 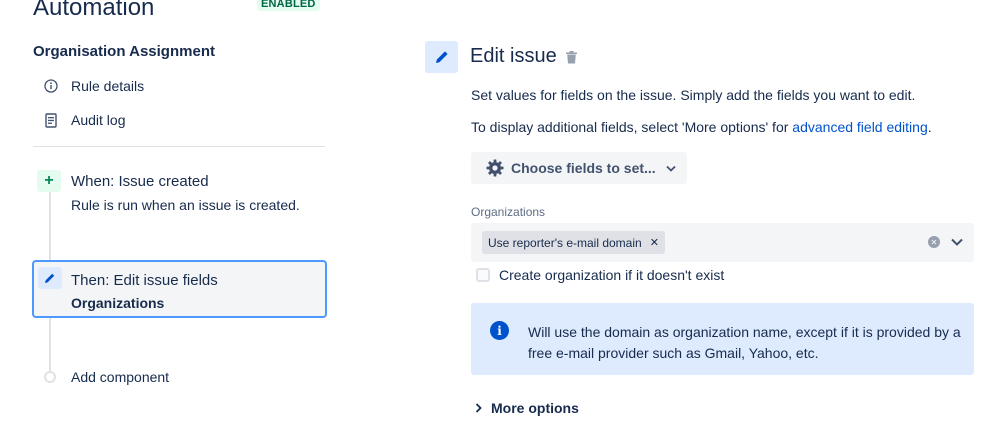 What do you see at coordinates (478, 408) in the screenshot?
I see `chevron-right-icon` at bounding box center [478, 408].